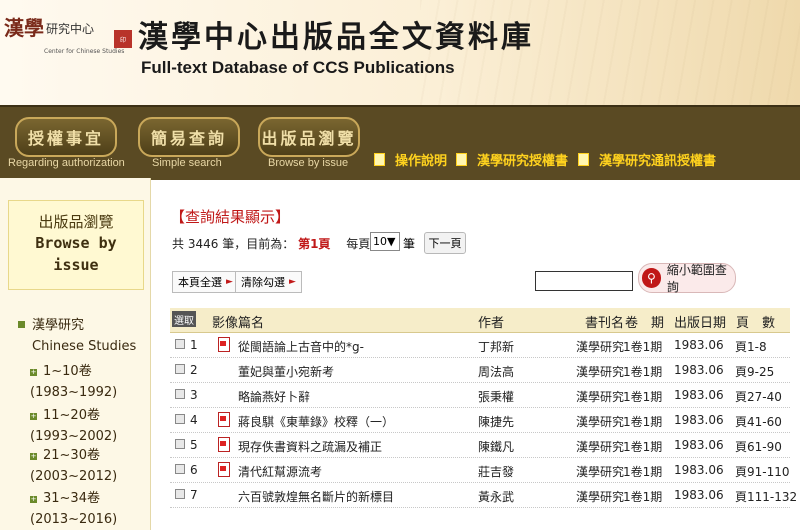 Image resolution: width=800 pixels, height=530 pixels. I want to click on database-title-zh: 漢學中心出版品全文資料庫, so click(336, 37).